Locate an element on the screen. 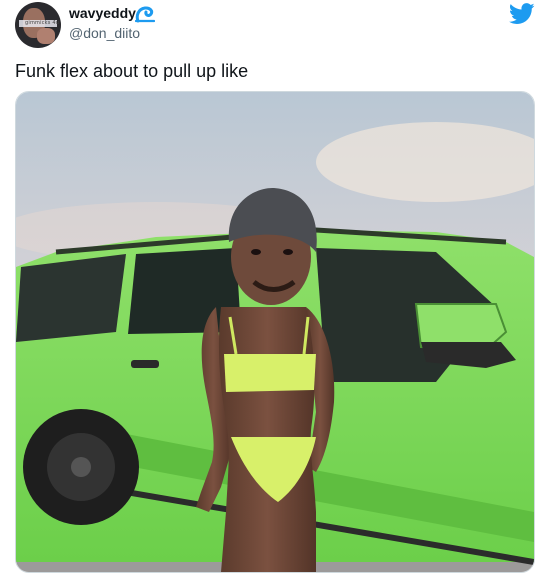  avatar-band-text: gimmicks 4u is located at coordinates (42, 23).